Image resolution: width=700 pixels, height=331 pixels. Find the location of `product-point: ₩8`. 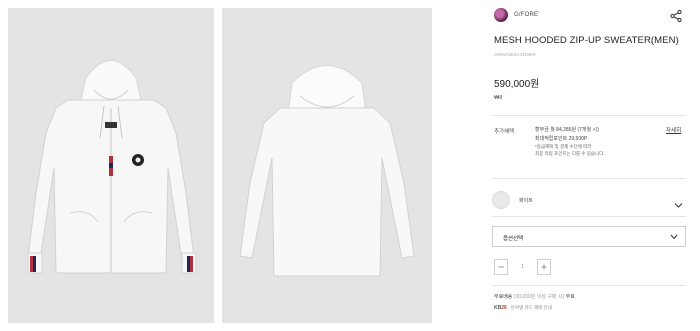

product-point: ₩8 is located at coordinates (498, 98).